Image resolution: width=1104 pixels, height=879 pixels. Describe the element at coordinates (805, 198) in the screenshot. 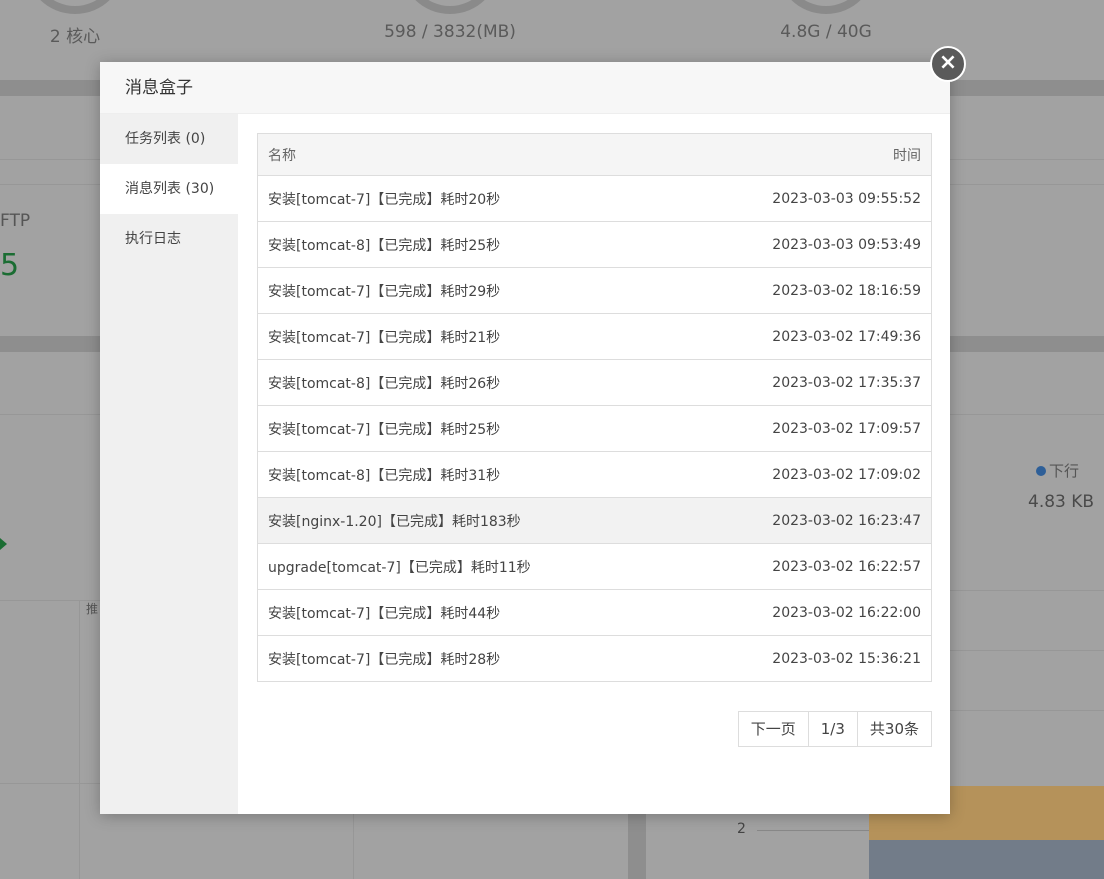

I see `message-time-cell: 2023-03-03 09:55:52` at that location.